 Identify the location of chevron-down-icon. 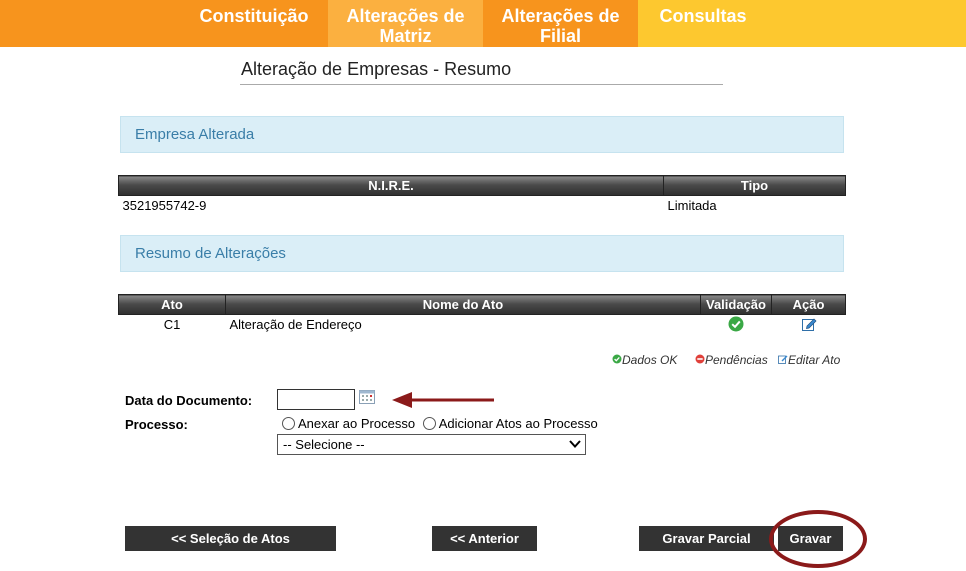
(575, 444).